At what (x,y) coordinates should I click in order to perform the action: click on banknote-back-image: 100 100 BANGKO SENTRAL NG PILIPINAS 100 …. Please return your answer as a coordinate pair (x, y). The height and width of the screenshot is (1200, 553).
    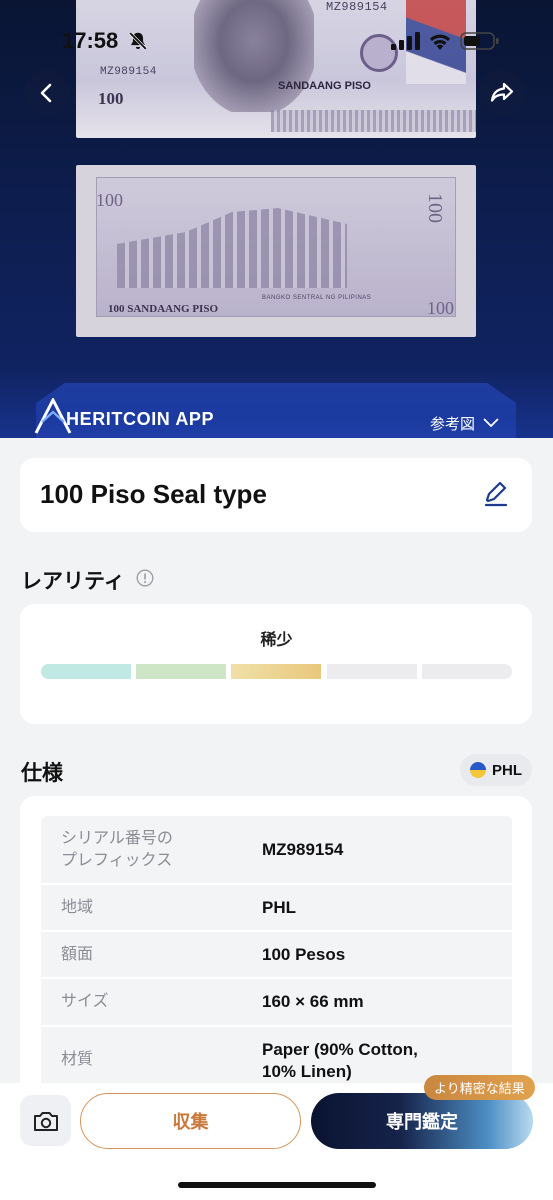
    Looking at the image, I should click on (276, 251).